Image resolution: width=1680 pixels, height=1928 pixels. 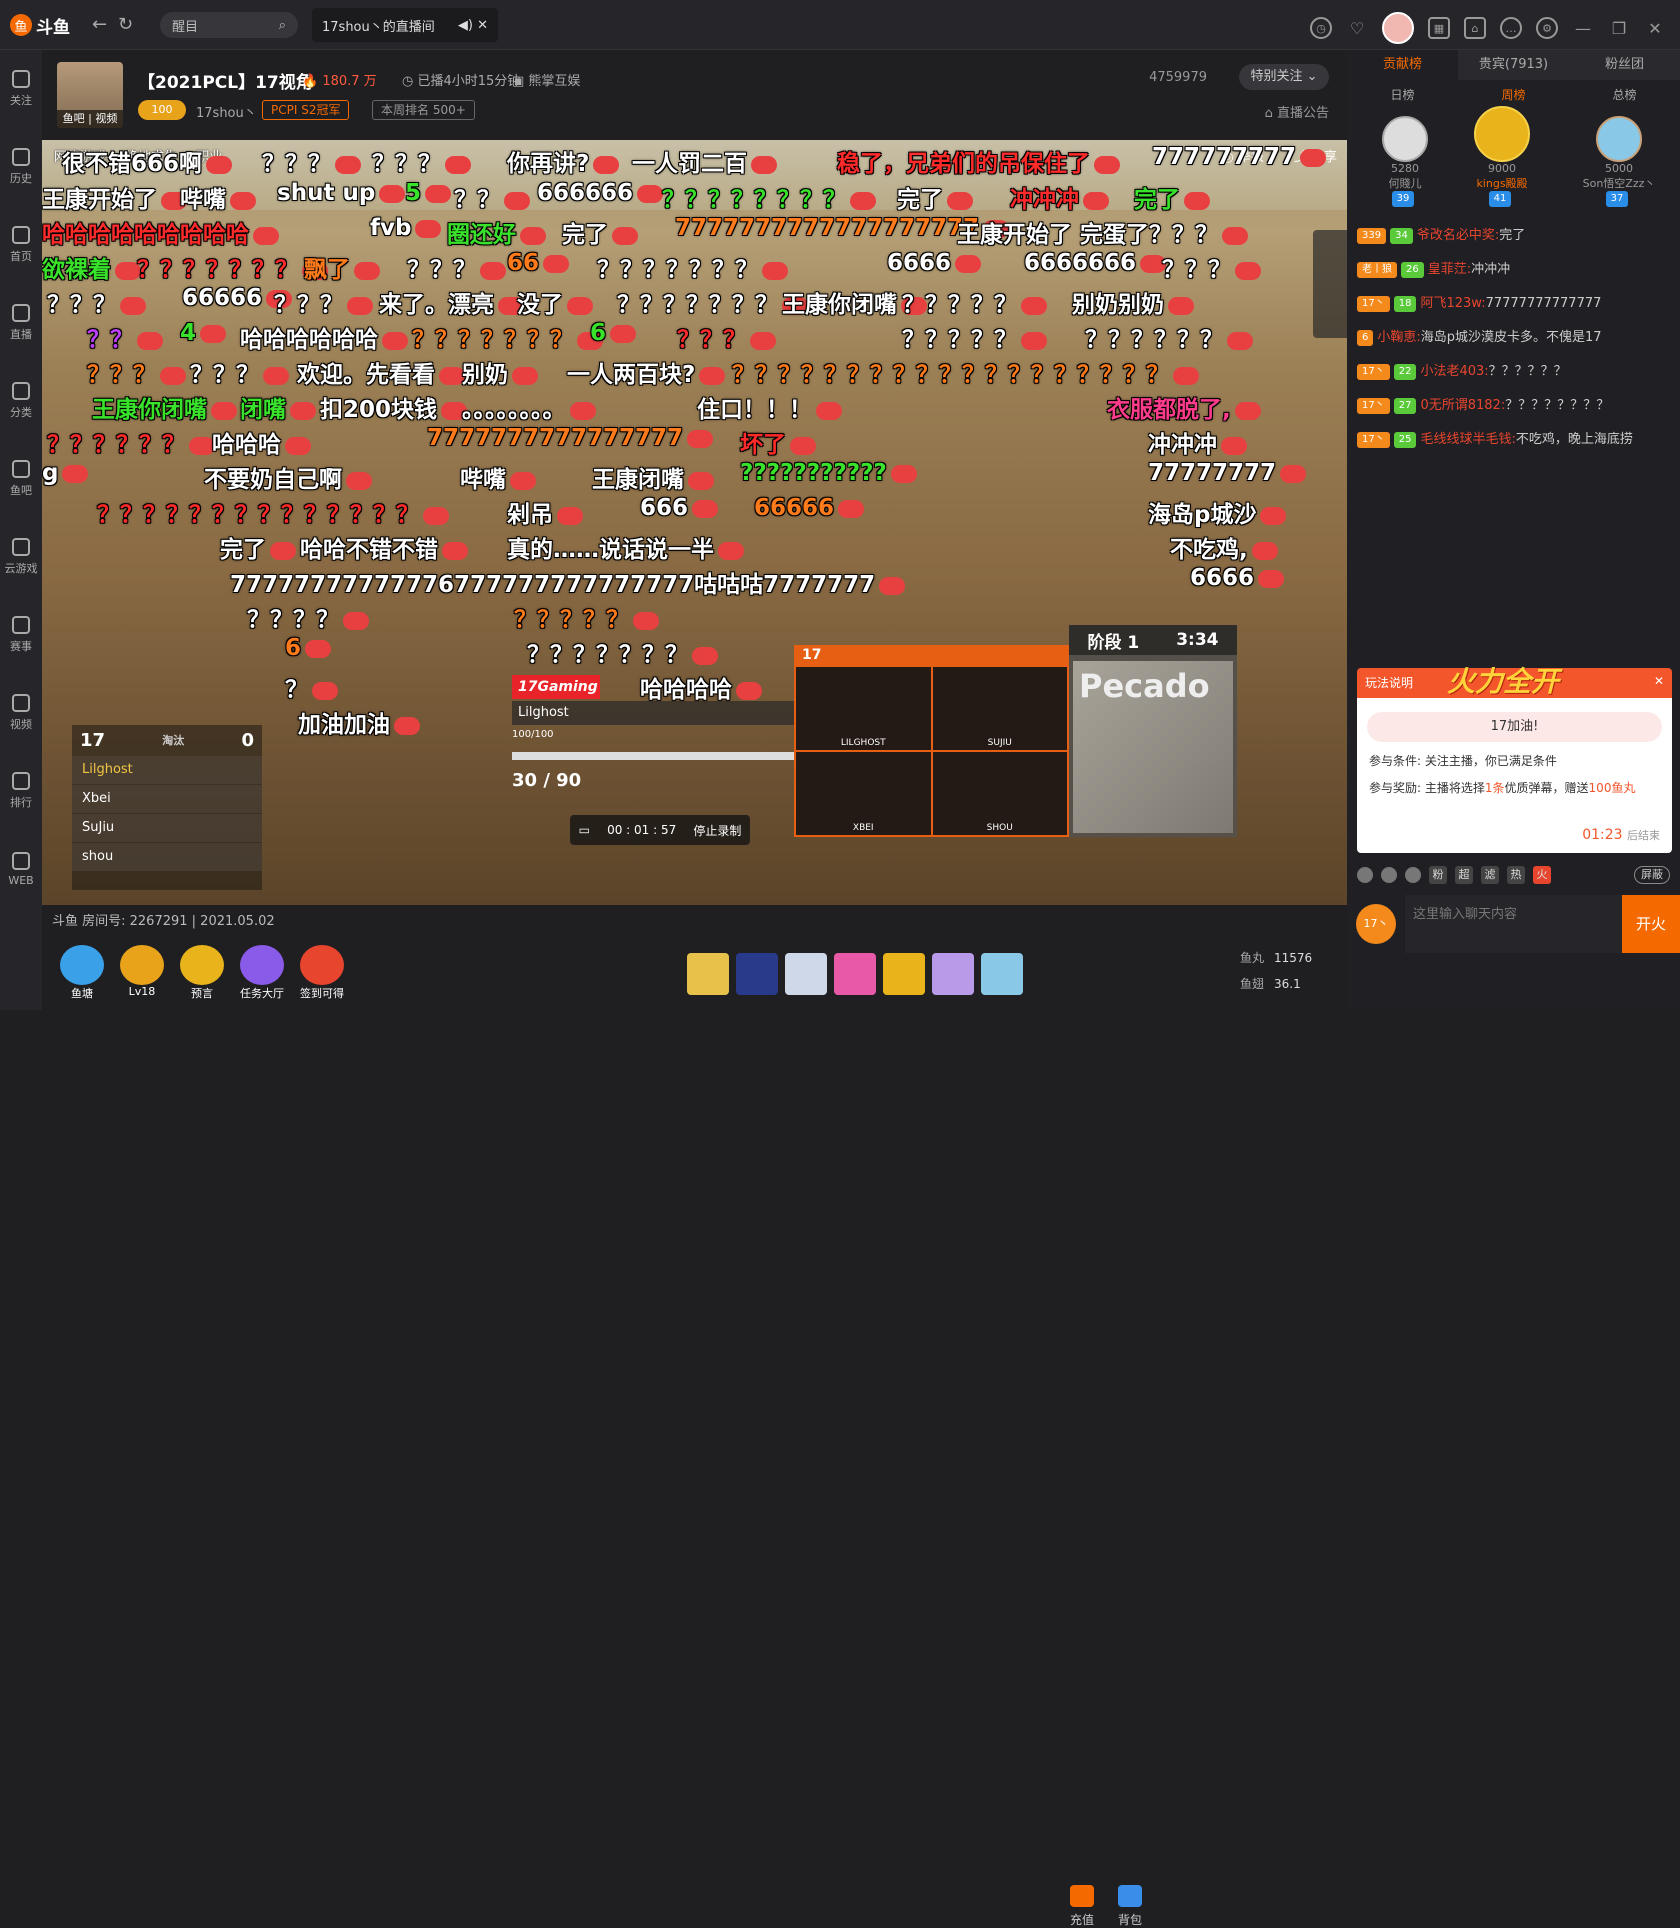 What do you see at coordinates (90, 119) in the screenshot?
I see `avatar-label: 鱼吧 | 视频` at bounding box center [90, 119].